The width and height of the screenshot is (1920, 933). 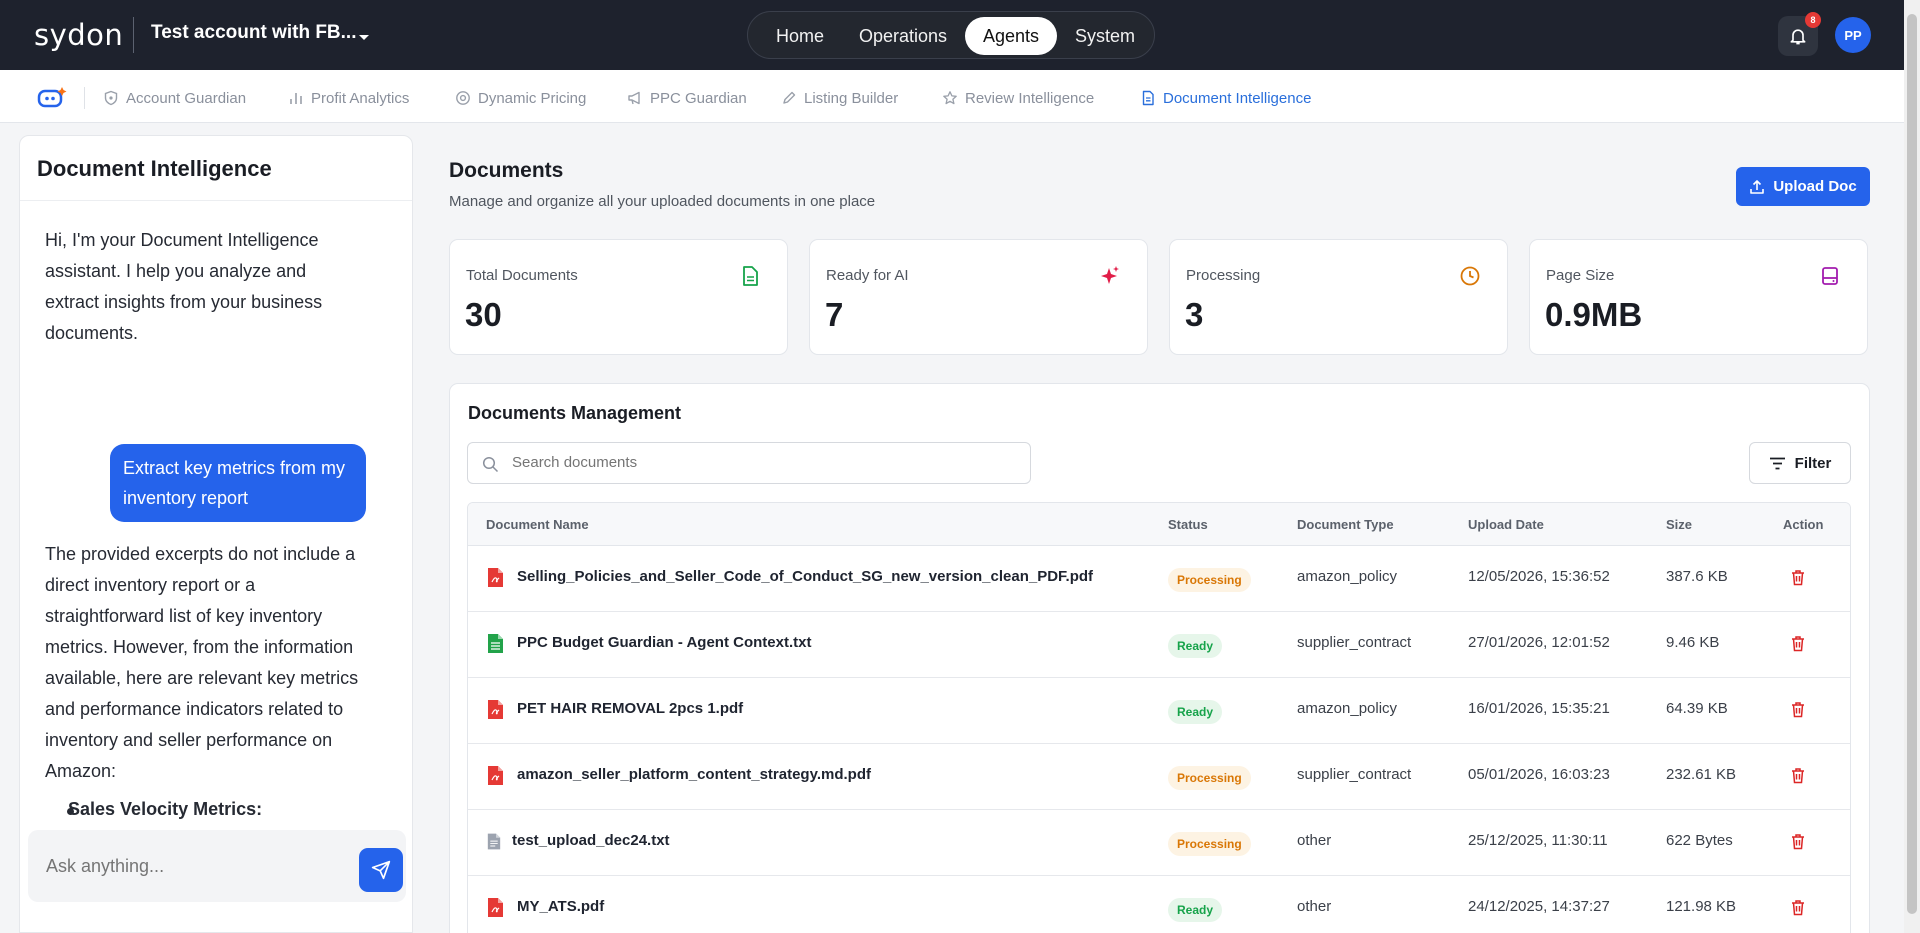 I want to click on chat-input, so click(x=191, y=866).